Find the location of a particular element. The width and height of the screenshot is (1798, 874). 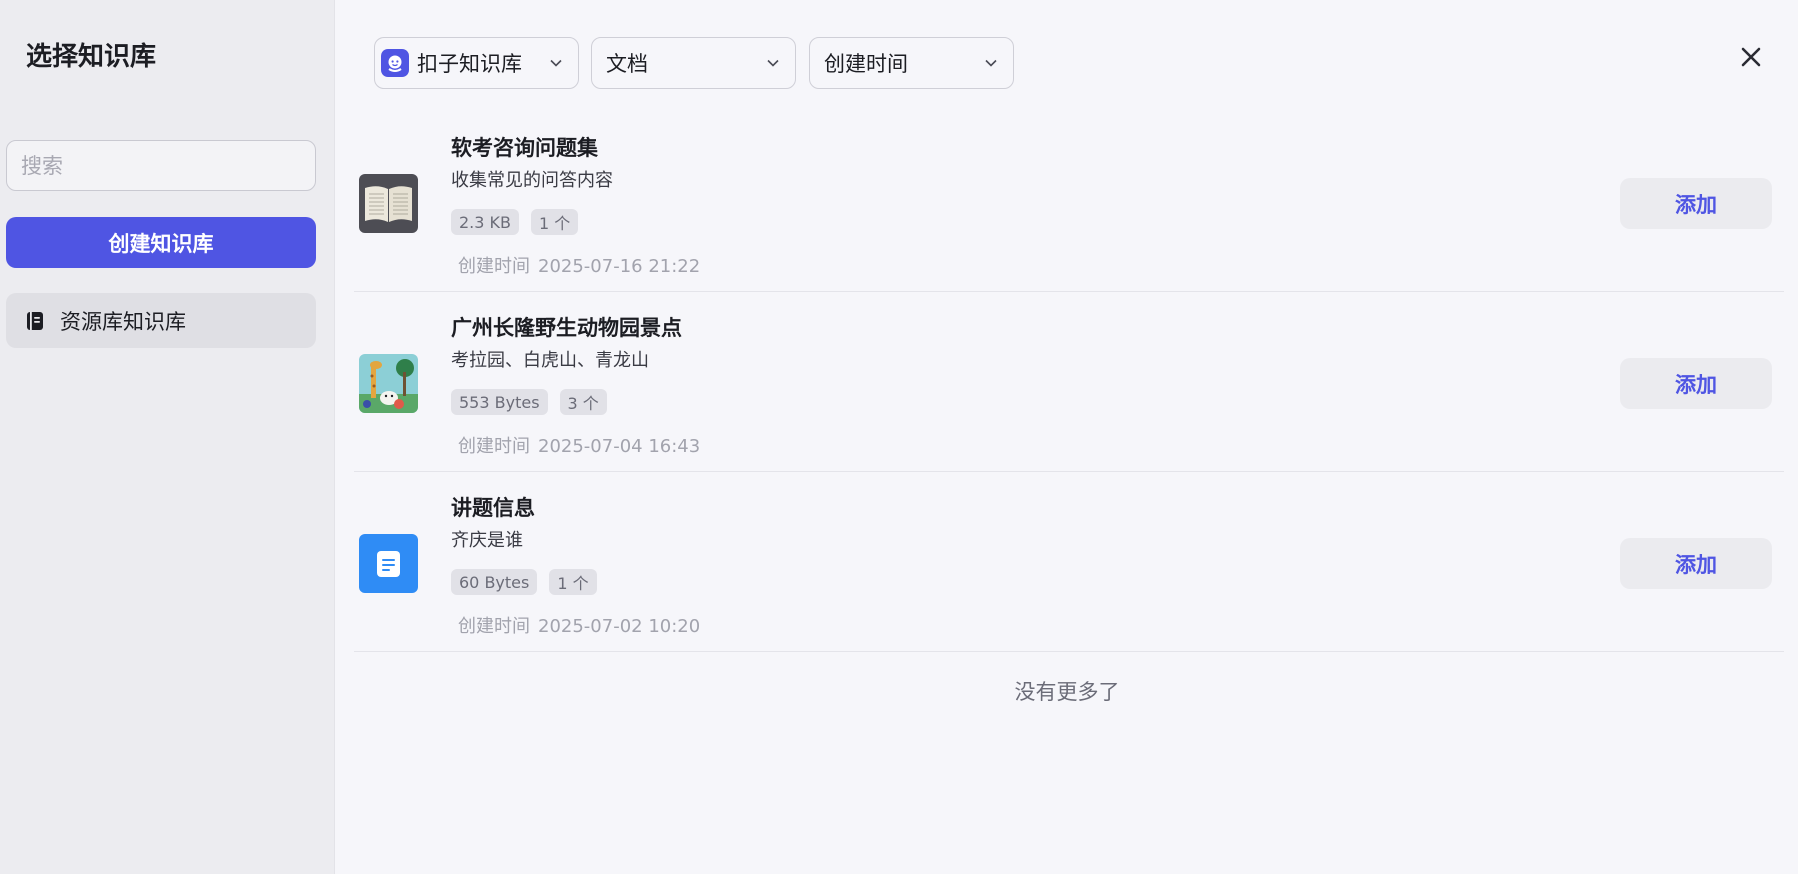

sidebar-item-label: 资源库知识库 is located at coordinates (123, 321).